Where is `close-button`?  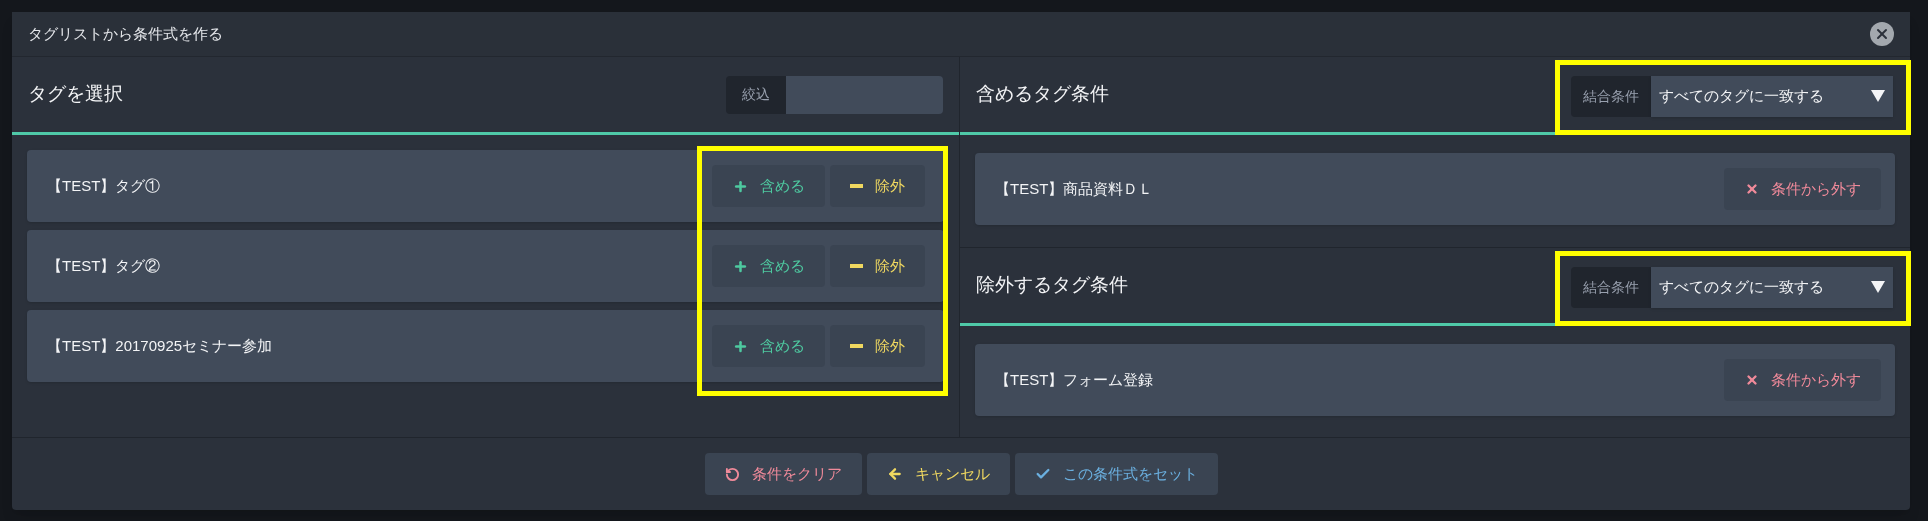
close-button is located at coordinates (1882, 34).